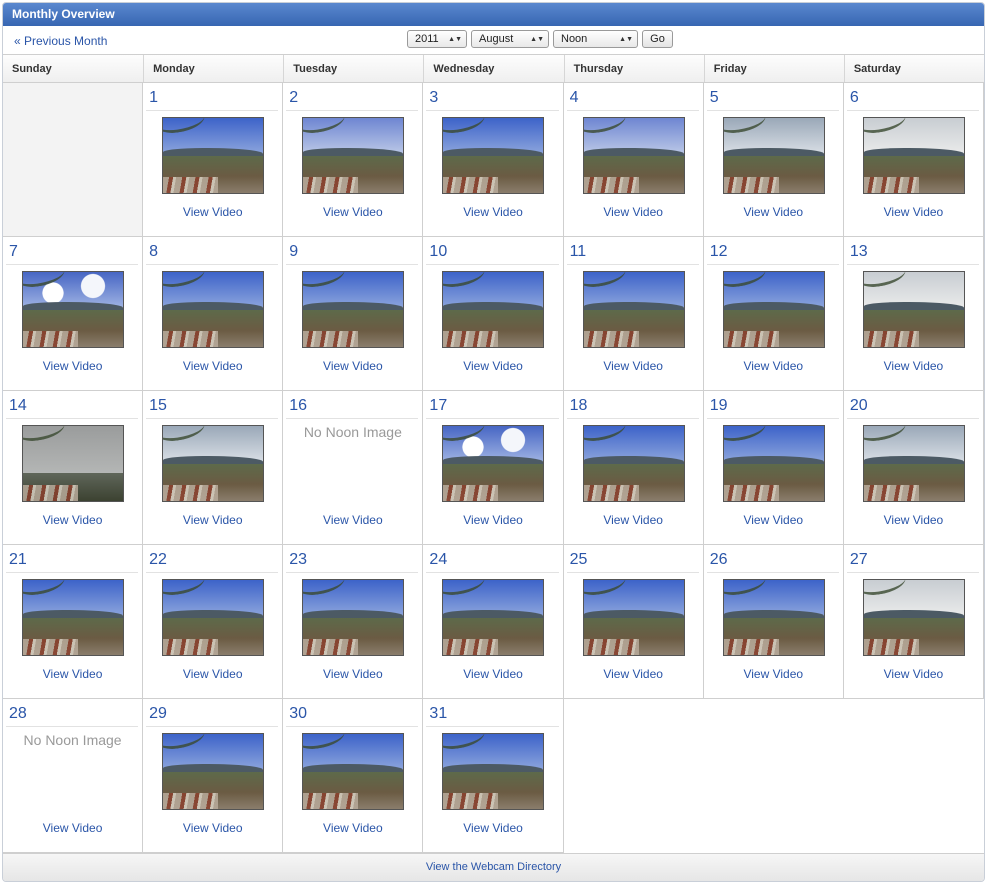 This screenshot has height=885, width=988. I want to click on calendar-day-cell: 10 View Video, so click(493, 314).